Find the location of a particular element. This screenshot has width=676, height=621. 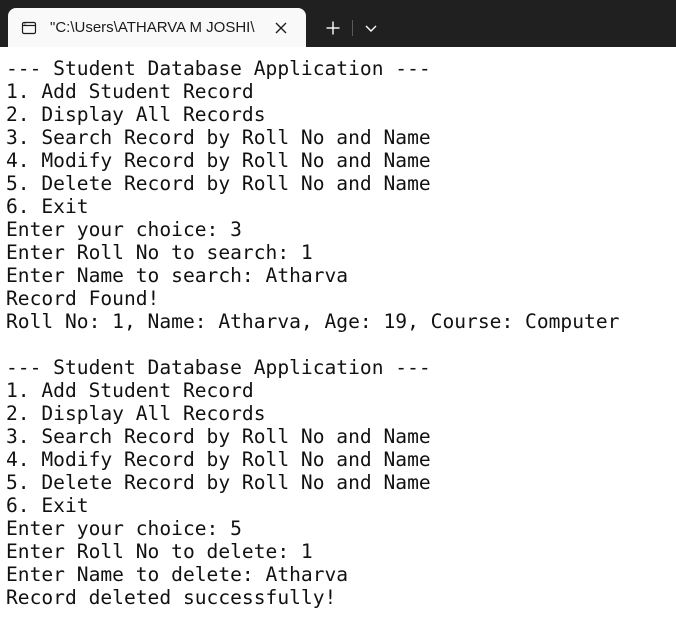

tab-dropdown-button is located at coordinates (371, 28).